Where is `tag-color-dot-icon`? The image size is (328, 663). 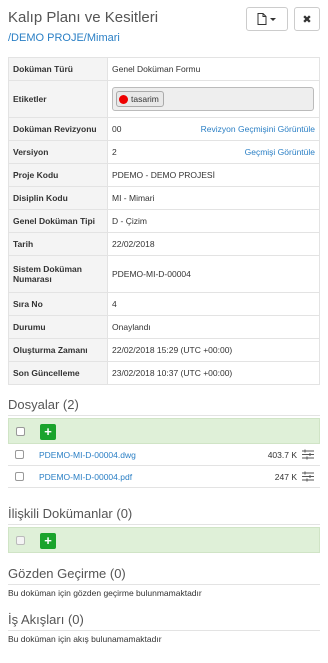
tag-color-dot-icon is located at coordinates (123, 99).